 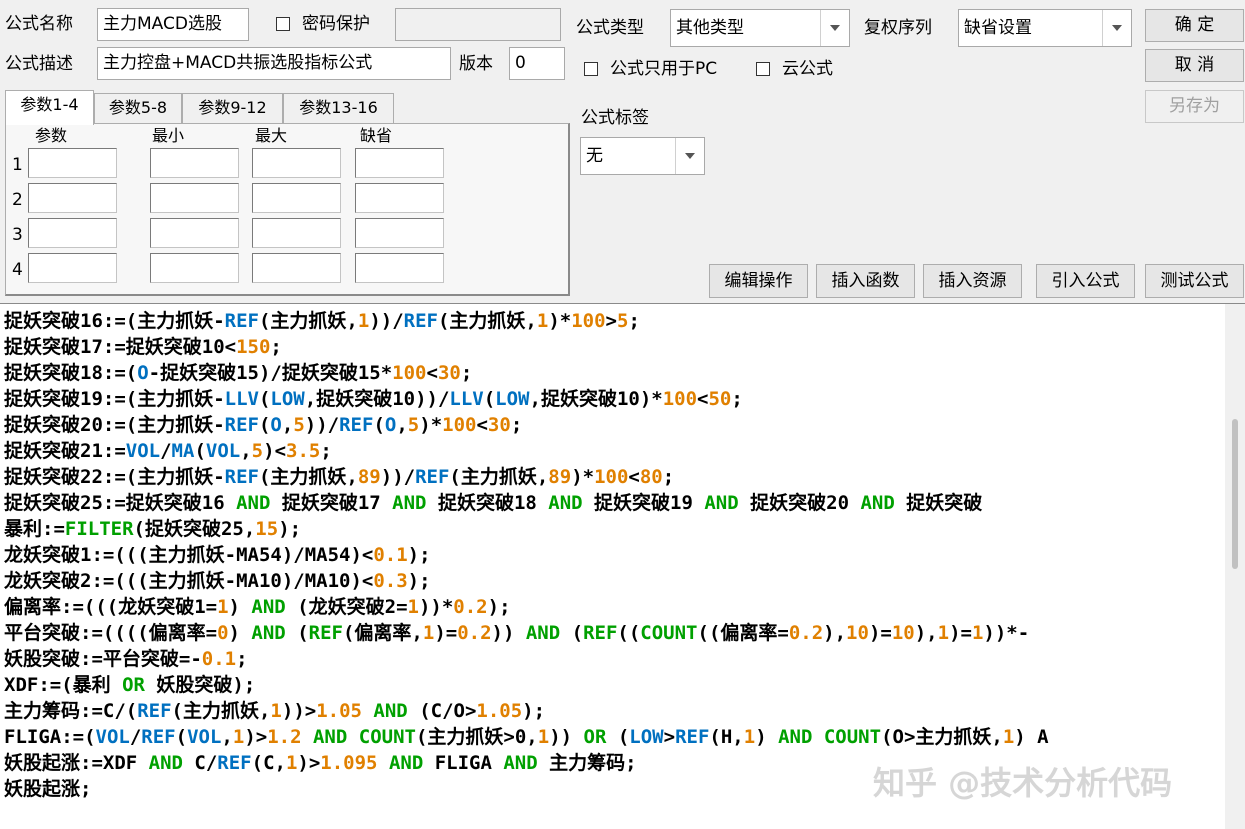 What do you see at coordinates (39, 64) in the screenshot?
I see `formula-desc-label: 公式描述` at bounding box center [39, 64].